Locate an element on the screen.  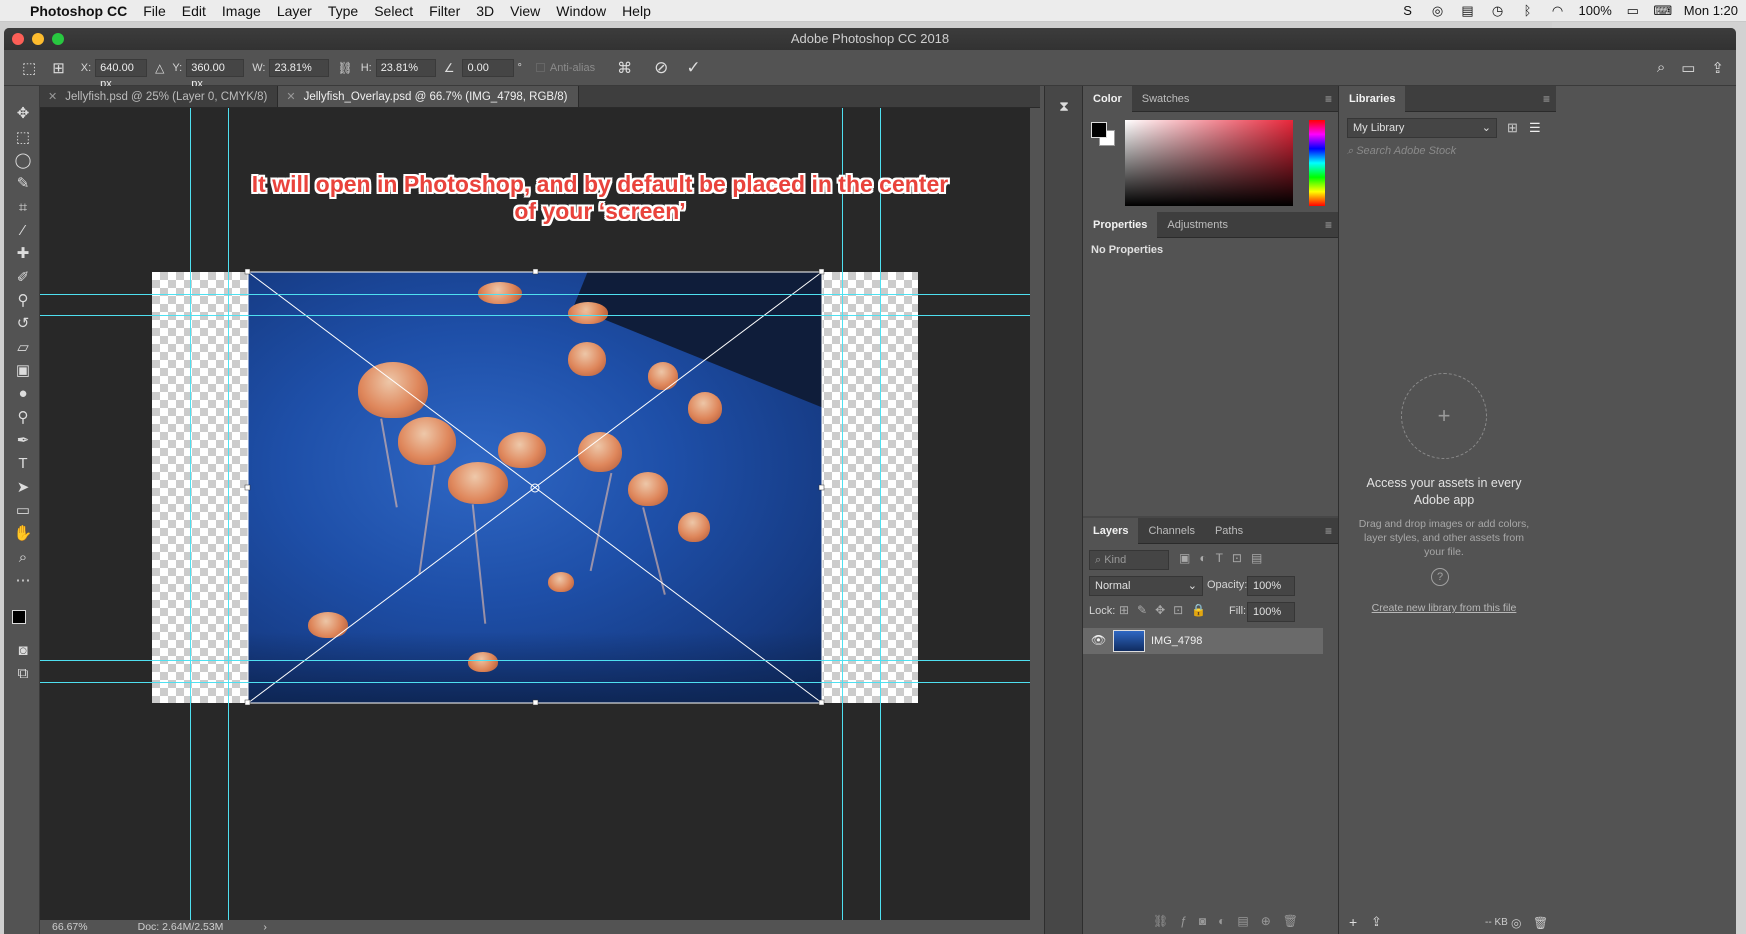
color-field is located at coordinates (1209, 163).